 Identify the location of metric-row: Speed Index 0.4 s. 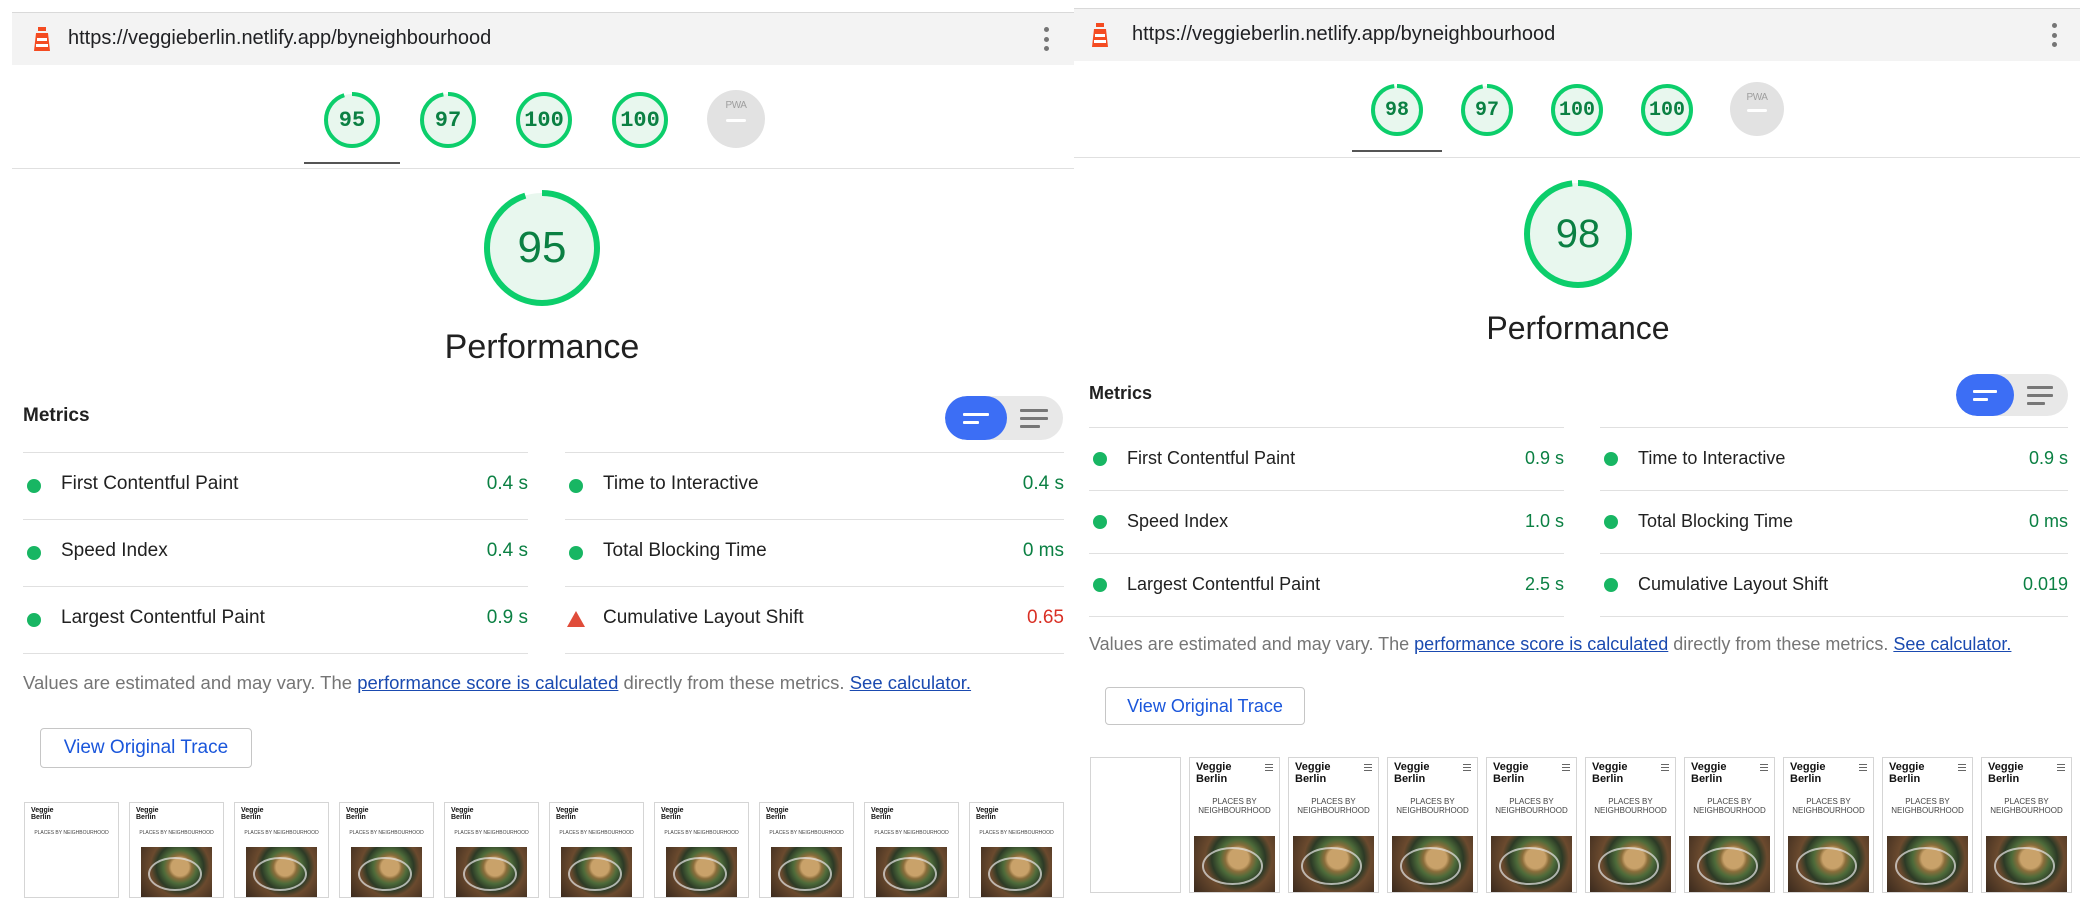
(275, 552).